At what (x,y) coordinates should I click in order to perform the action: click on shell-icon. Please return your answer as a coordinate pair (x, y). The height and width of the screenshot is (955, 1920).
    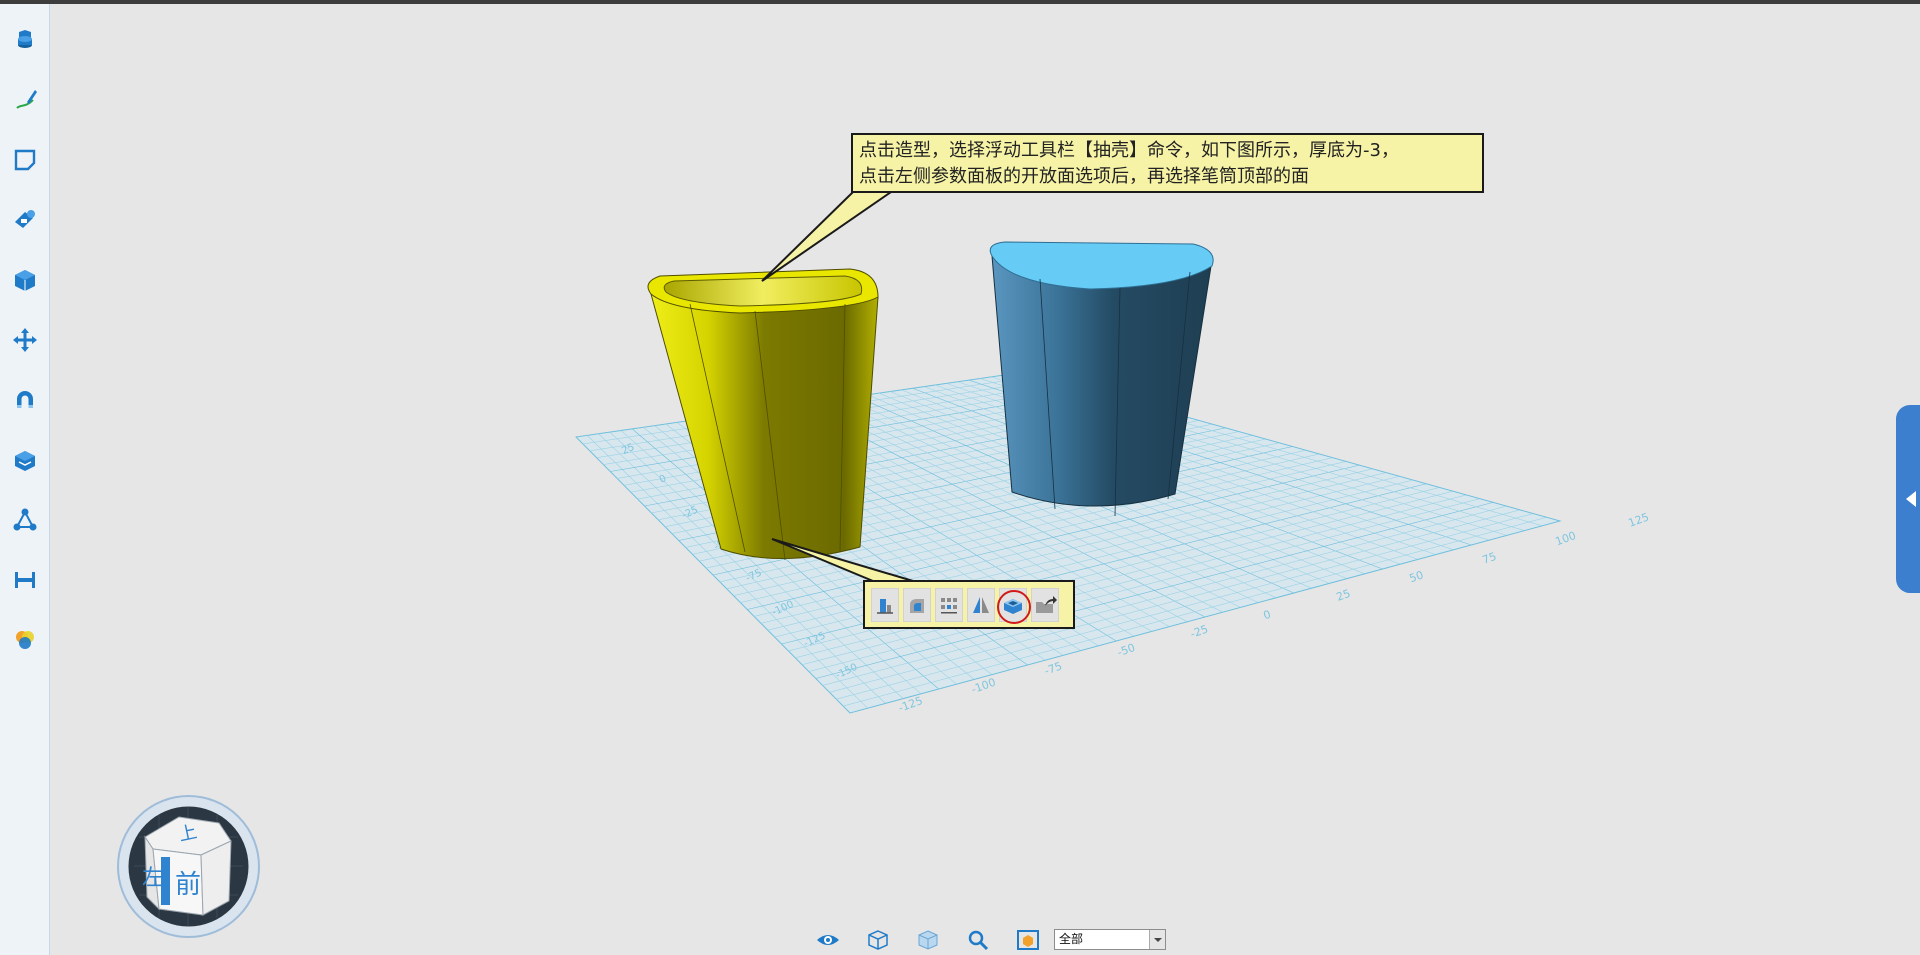
    Looking at the image, I should click on (1014, 605).